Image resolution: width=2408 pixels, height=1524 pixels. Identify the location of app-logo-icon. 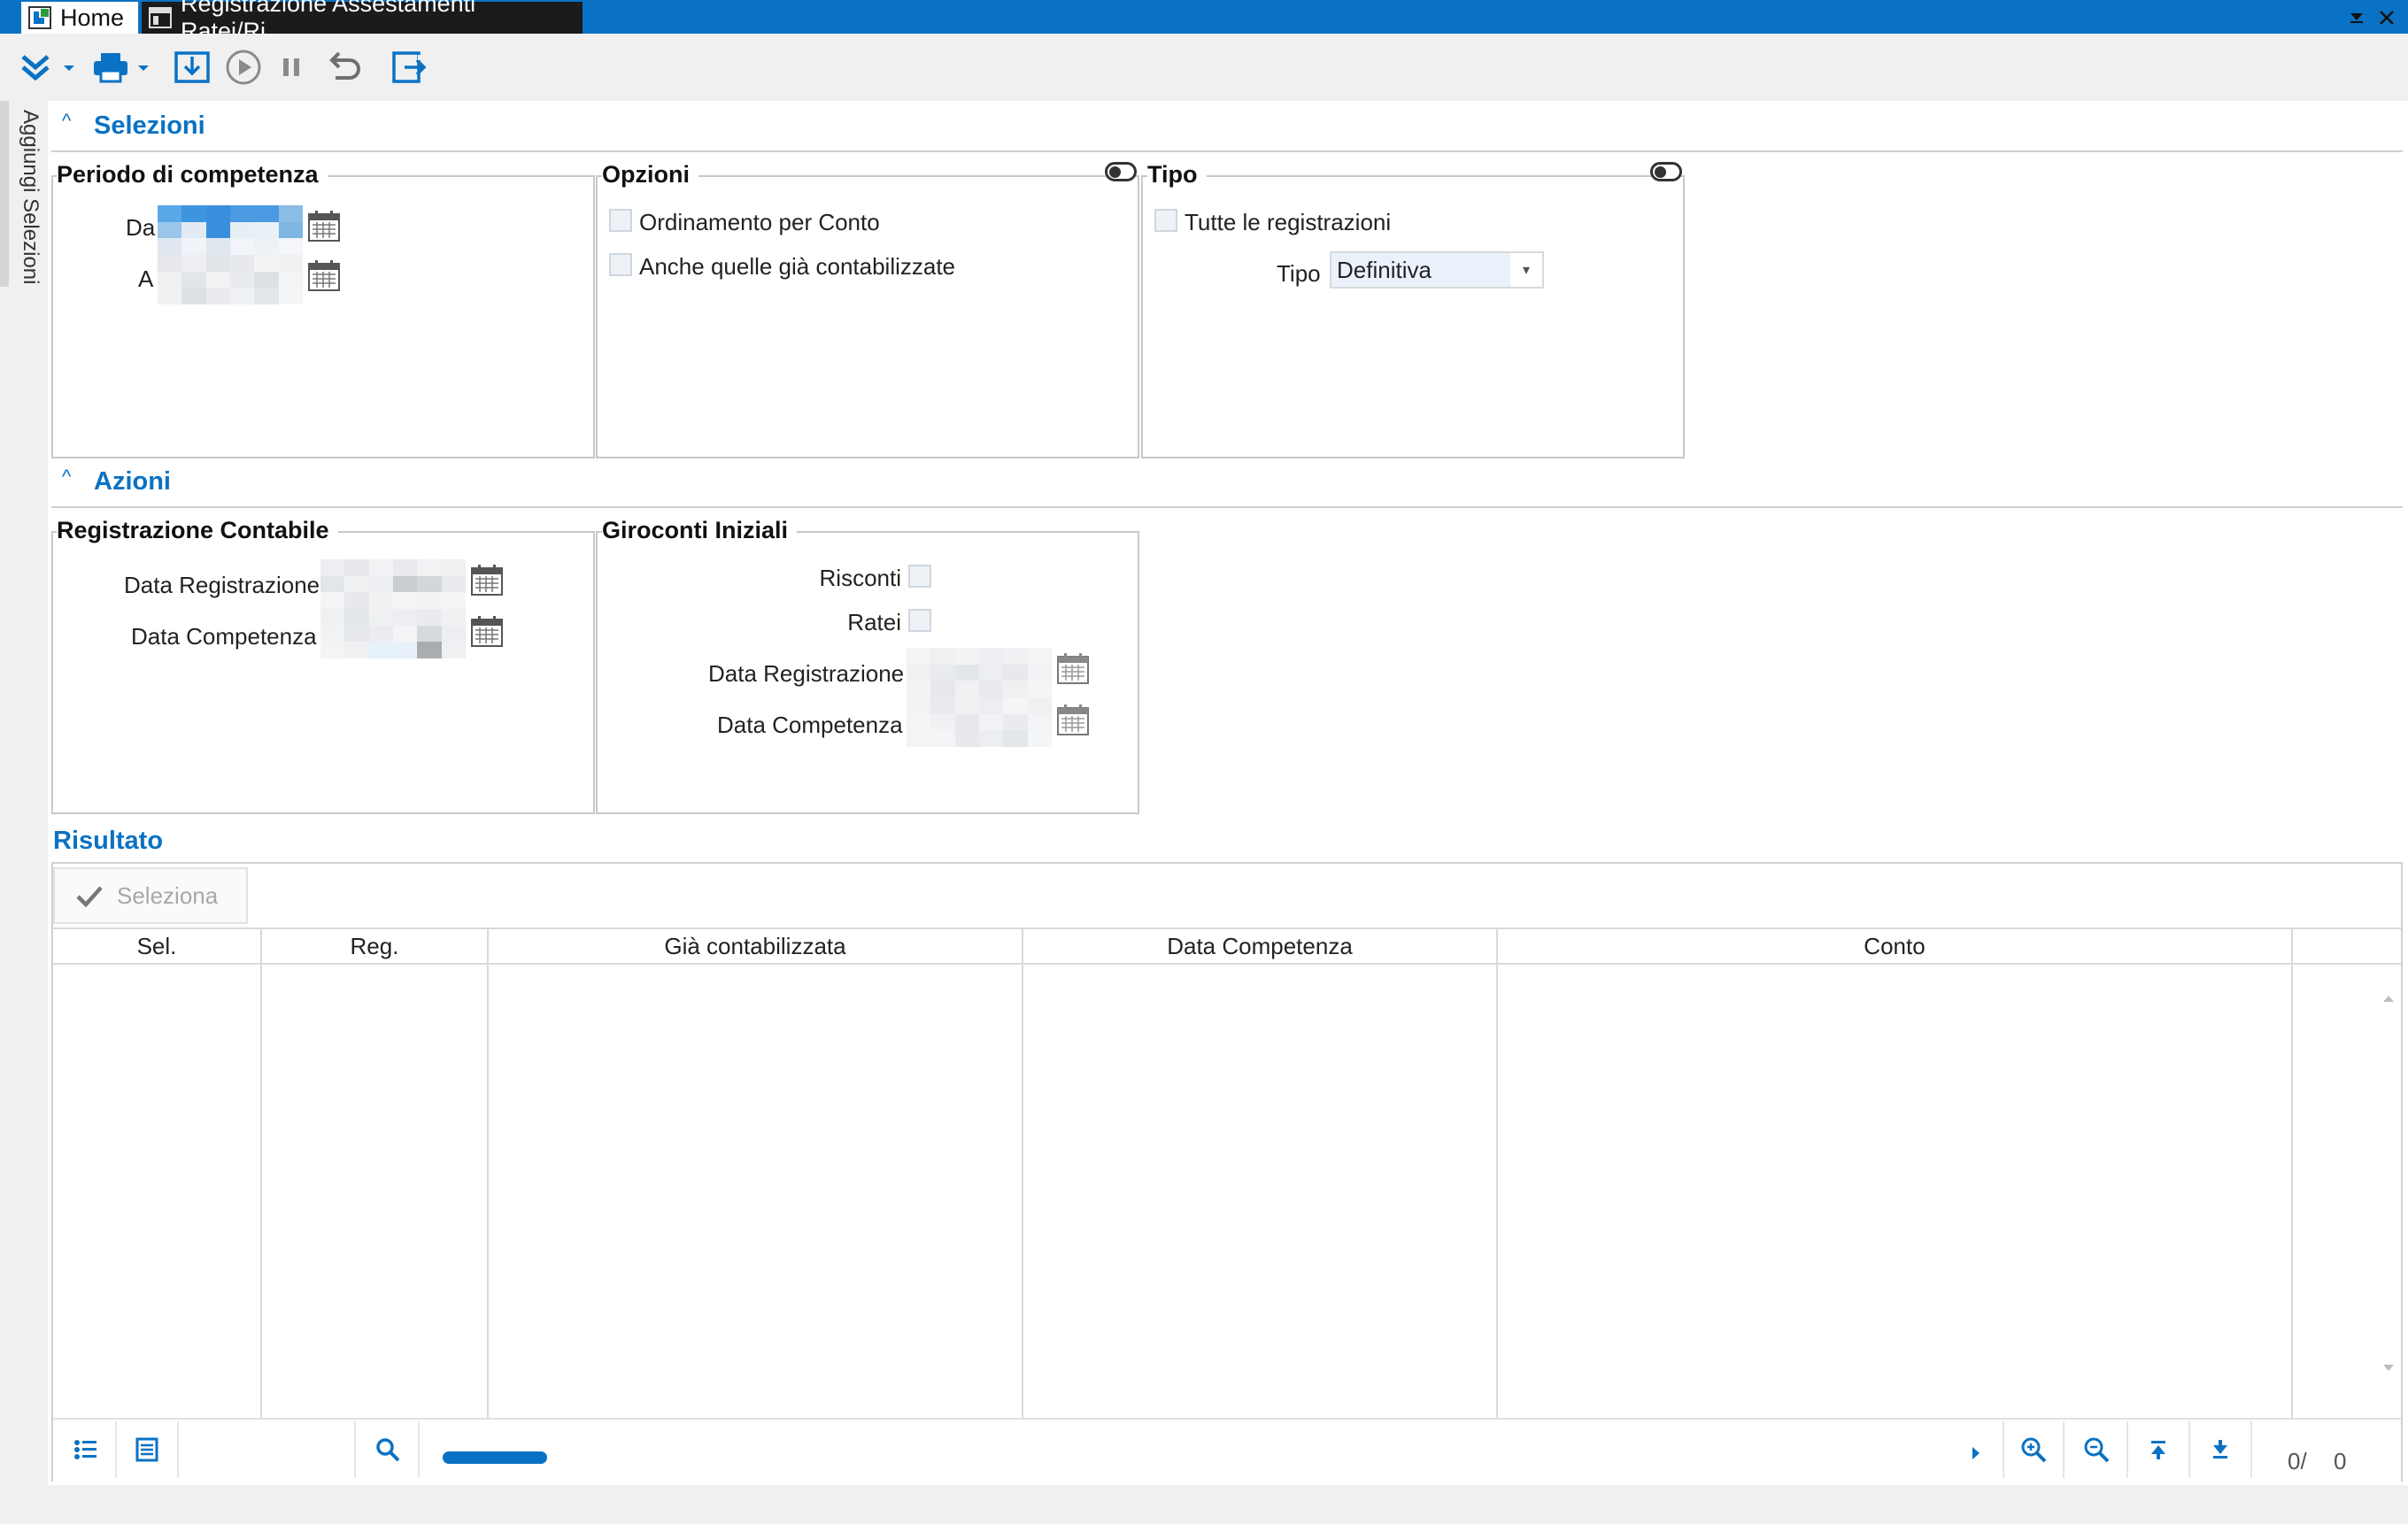
(40, 17).